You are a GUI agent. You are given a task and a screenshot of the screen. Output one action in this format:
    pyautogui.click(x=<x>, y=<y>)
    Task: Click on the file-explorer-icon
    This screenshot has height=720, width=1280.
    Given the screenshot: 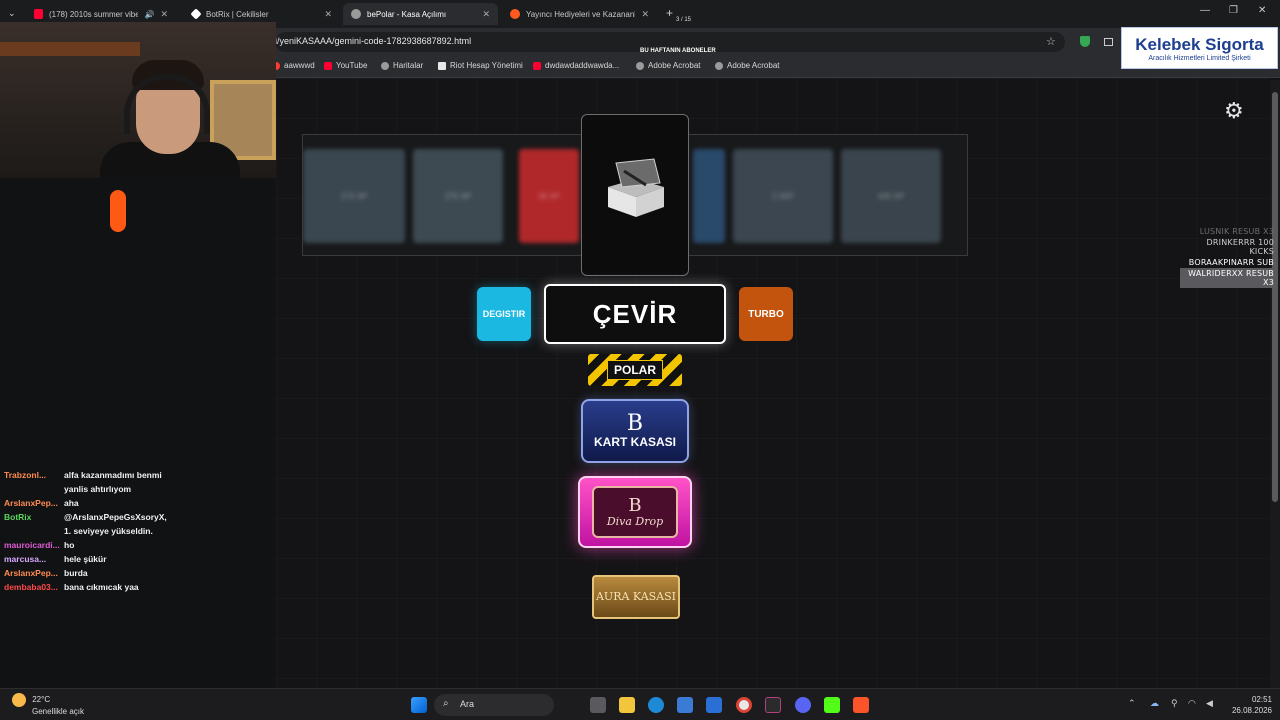 What is the action you would take?
    pyautogui.click(x=627, y=705)
    